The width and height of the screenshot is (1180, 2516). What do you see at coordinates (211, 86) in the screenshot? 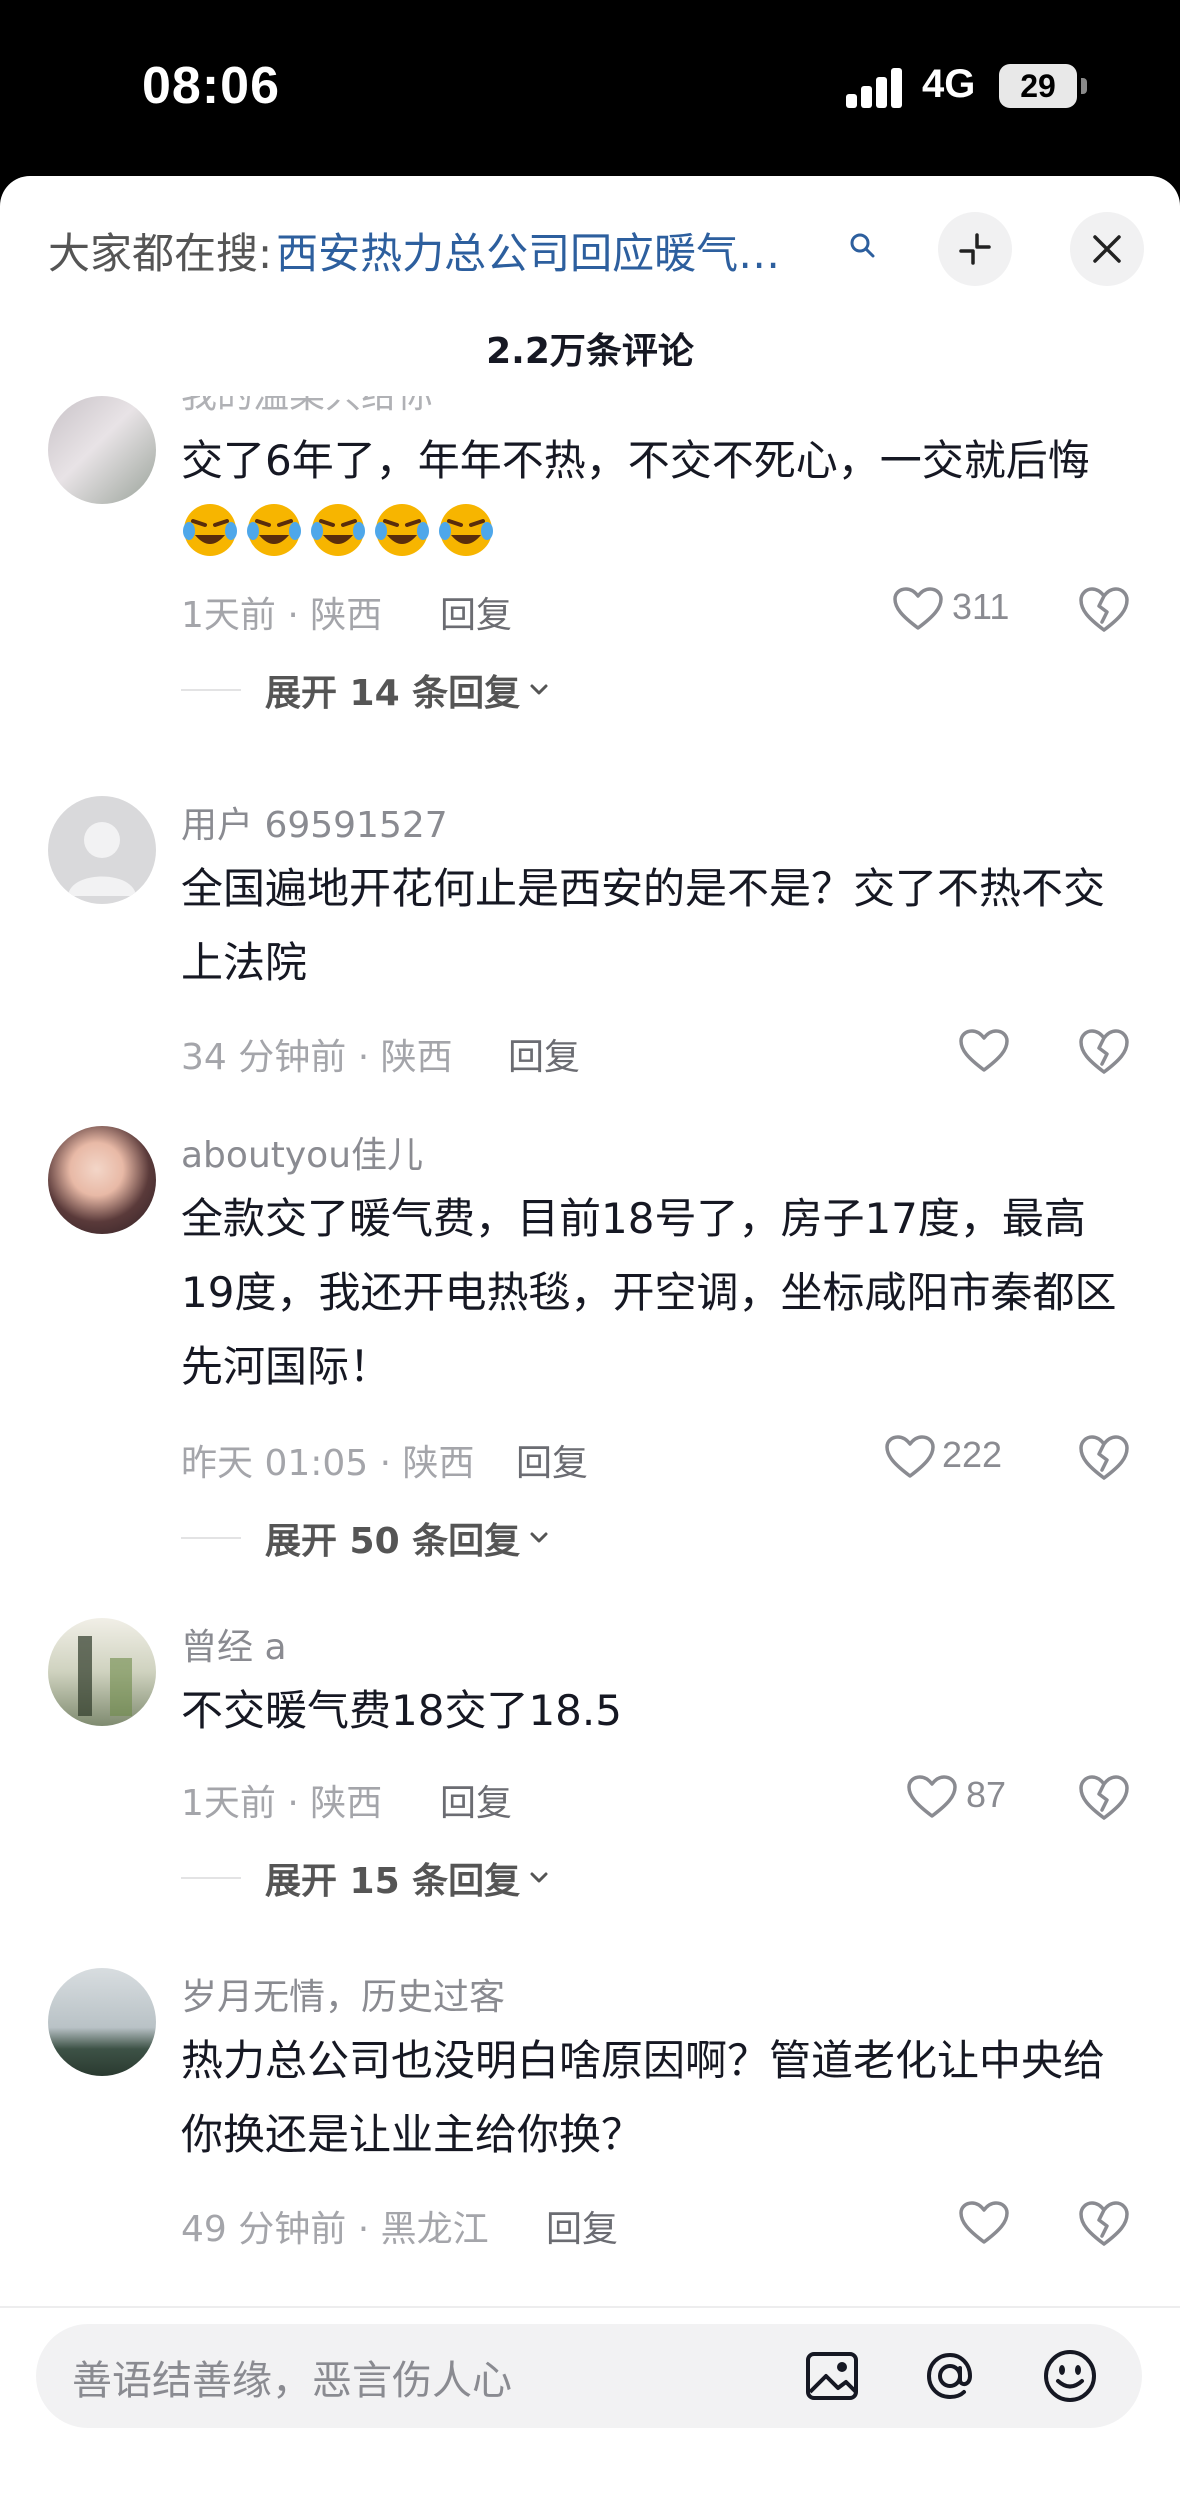
I see `status-time: 08:06` at bounding box center [211, 86].